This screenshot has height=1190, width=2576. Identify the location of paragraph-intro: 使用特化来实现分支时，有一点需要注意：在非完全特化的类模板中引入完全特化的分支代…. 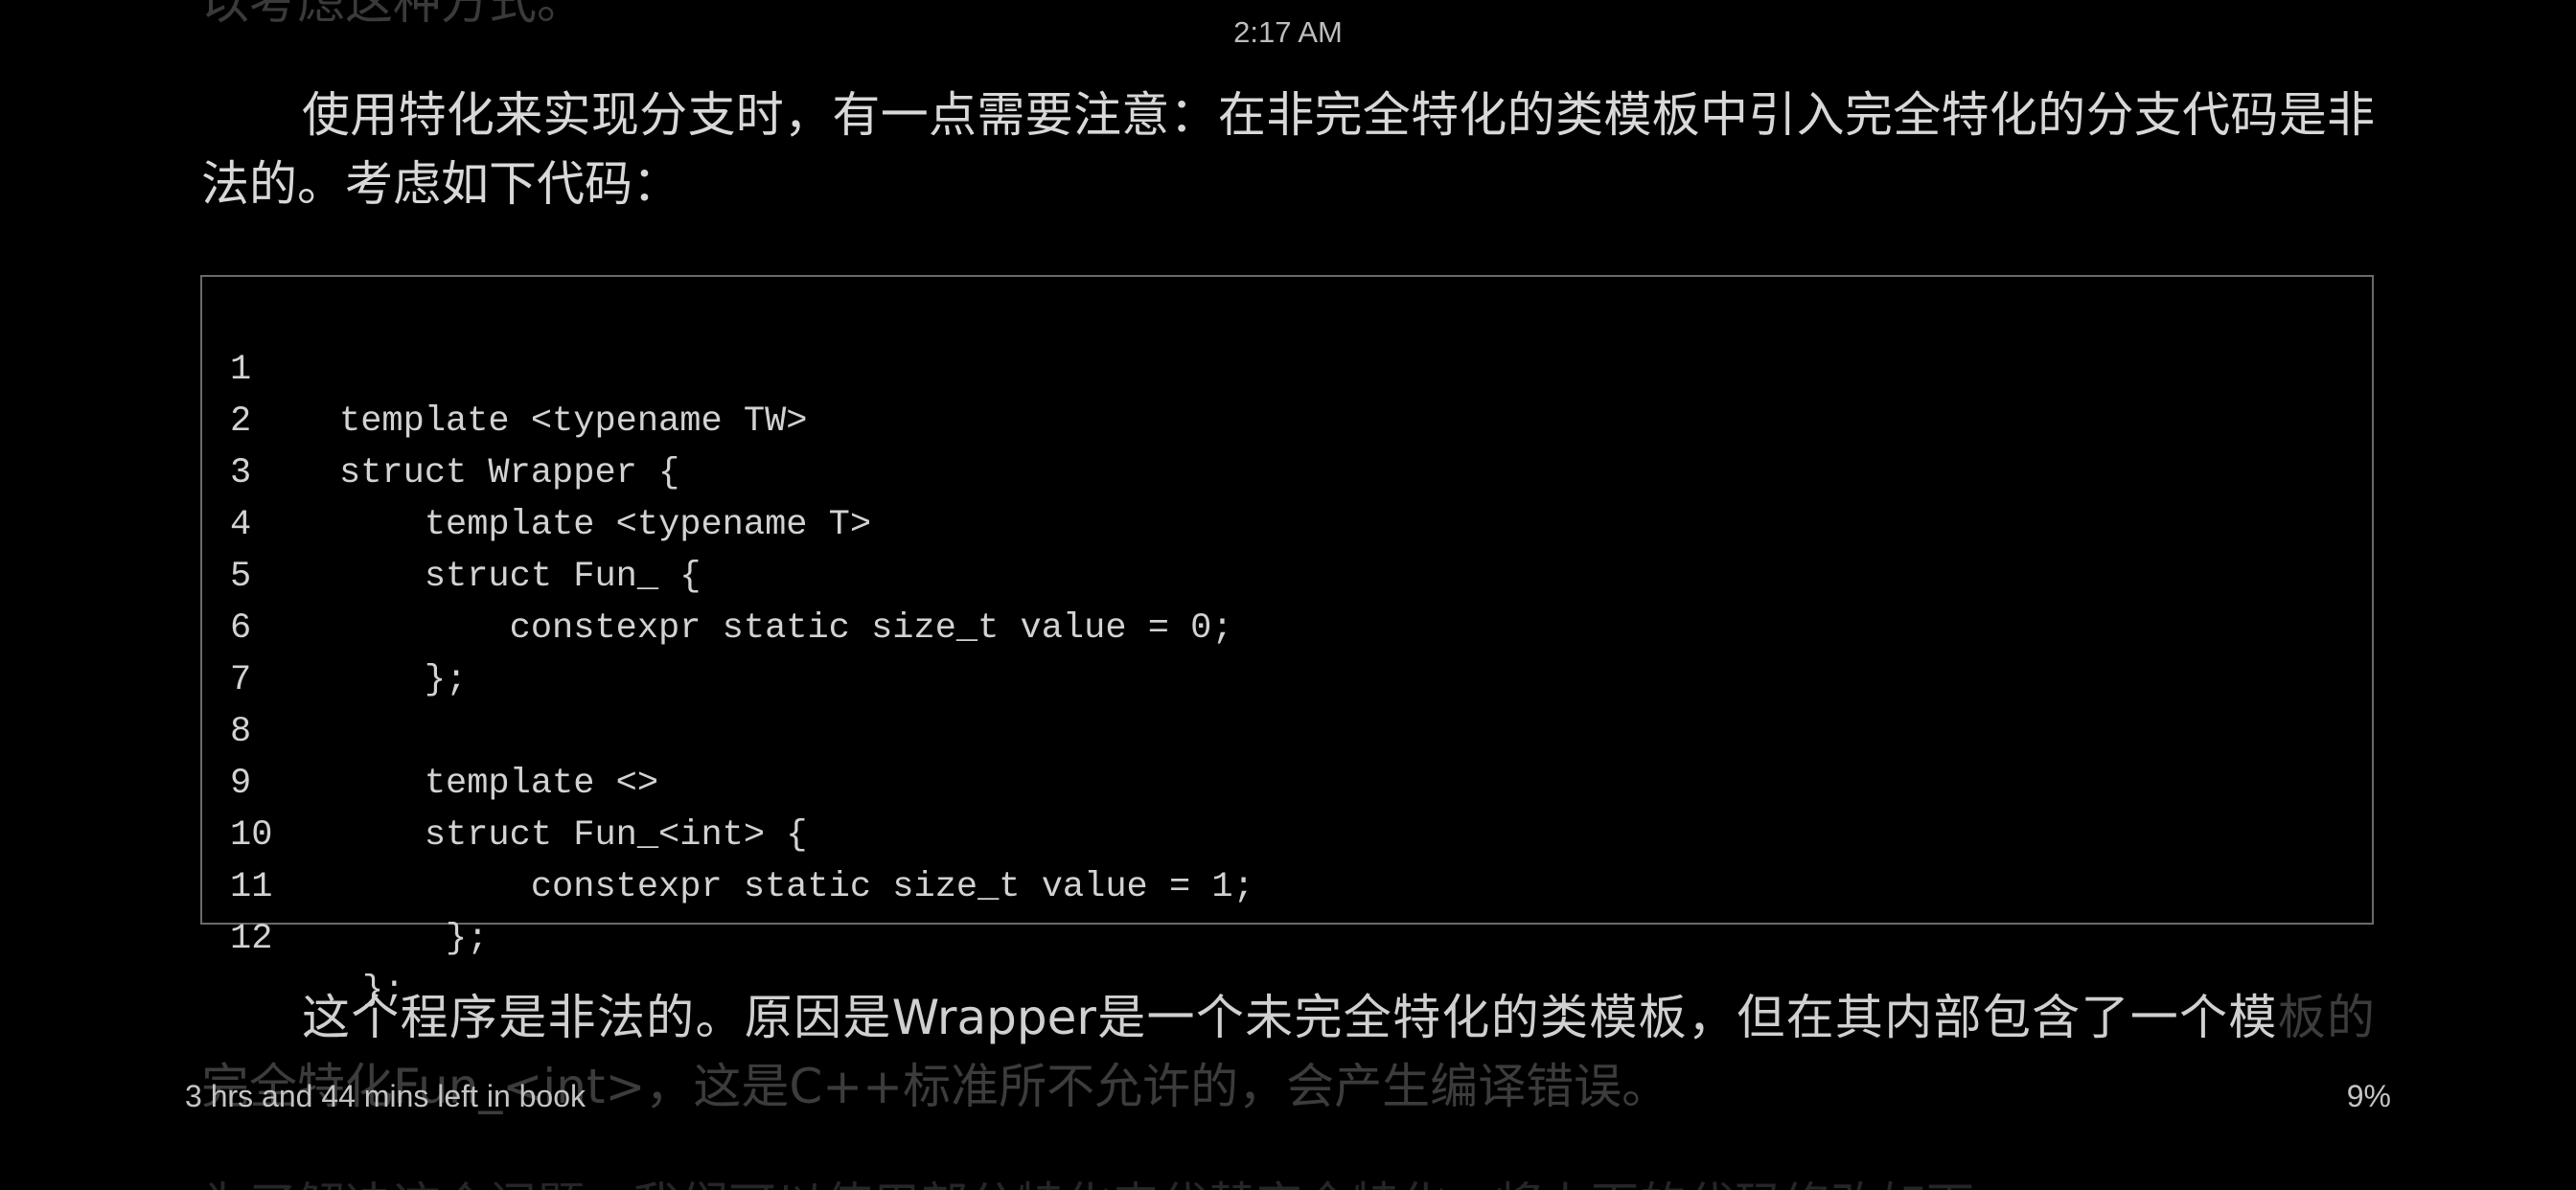
(1288, 150).